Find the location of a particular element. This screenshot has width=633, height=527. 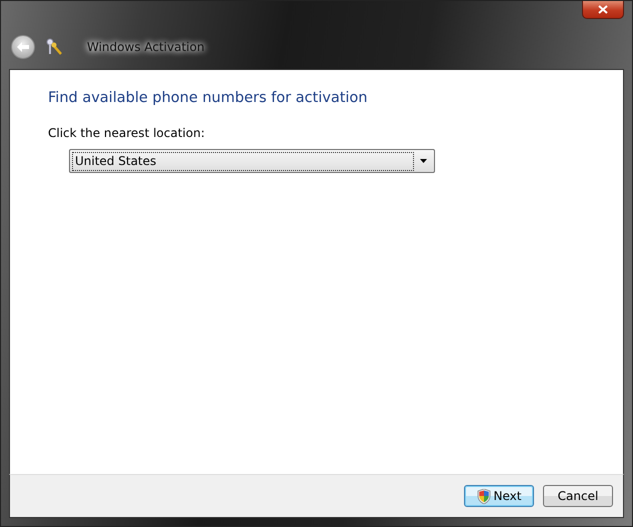

back-button is located at coordinates (23, 47).